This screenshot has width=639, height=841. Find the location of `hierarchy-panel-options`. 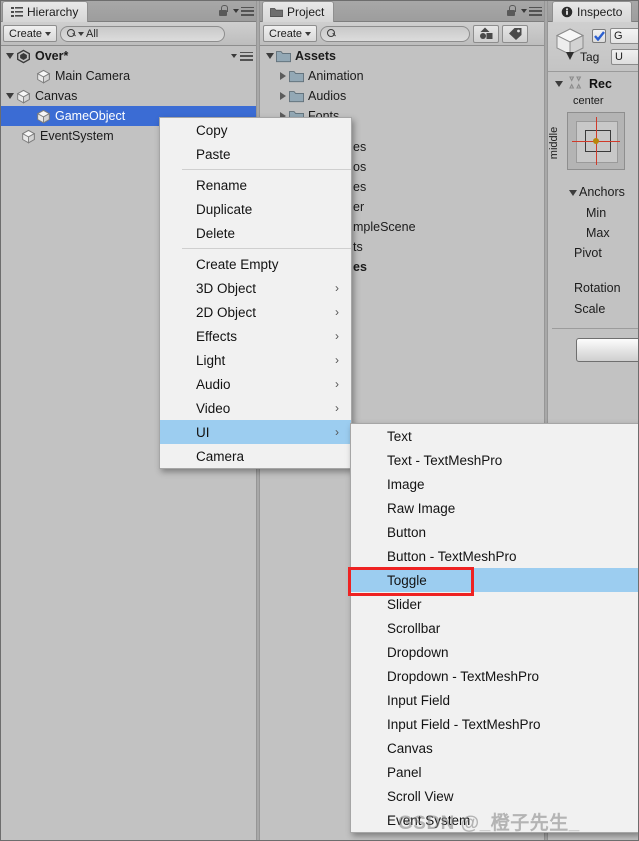

hierarchy-panel-options is located at coordinates (236, 11).